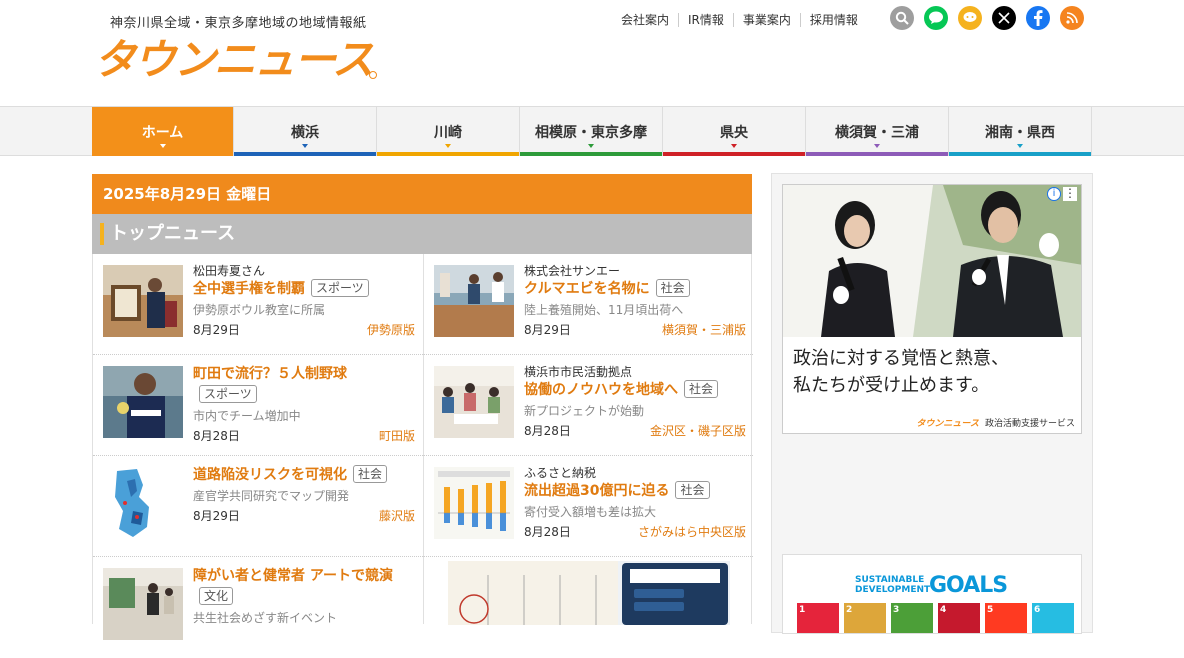  I want to click on nav-yokosuka-miura: 横須賀・三浦, so click(877, 131).